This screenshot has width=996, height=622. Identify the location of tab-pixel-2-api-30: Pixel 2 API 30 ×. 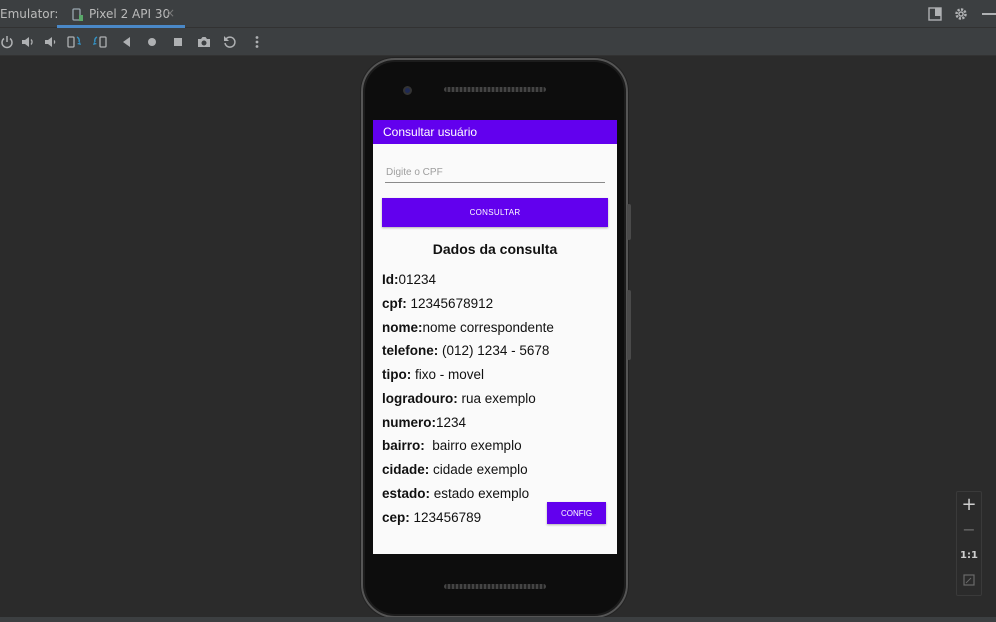
(121, 14).